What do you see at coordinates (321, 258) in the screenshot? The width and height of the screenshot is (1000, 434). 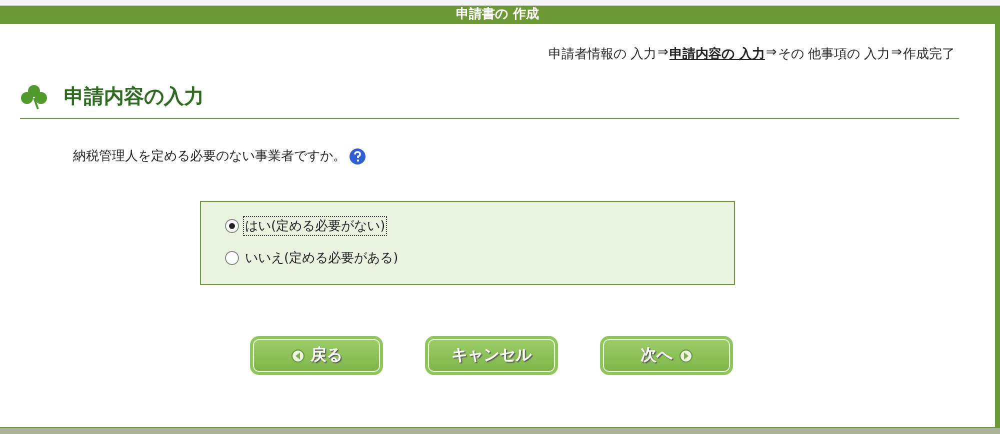 I see `option-label: いいえ(定める必要がある)` at bounding box center [321, 258].